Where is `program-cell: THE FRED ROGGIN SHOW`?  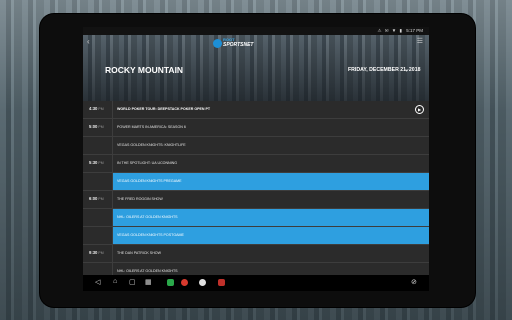 program-cell: THE FRED ROGGIN SHOW is located at coordinates (270, 199).